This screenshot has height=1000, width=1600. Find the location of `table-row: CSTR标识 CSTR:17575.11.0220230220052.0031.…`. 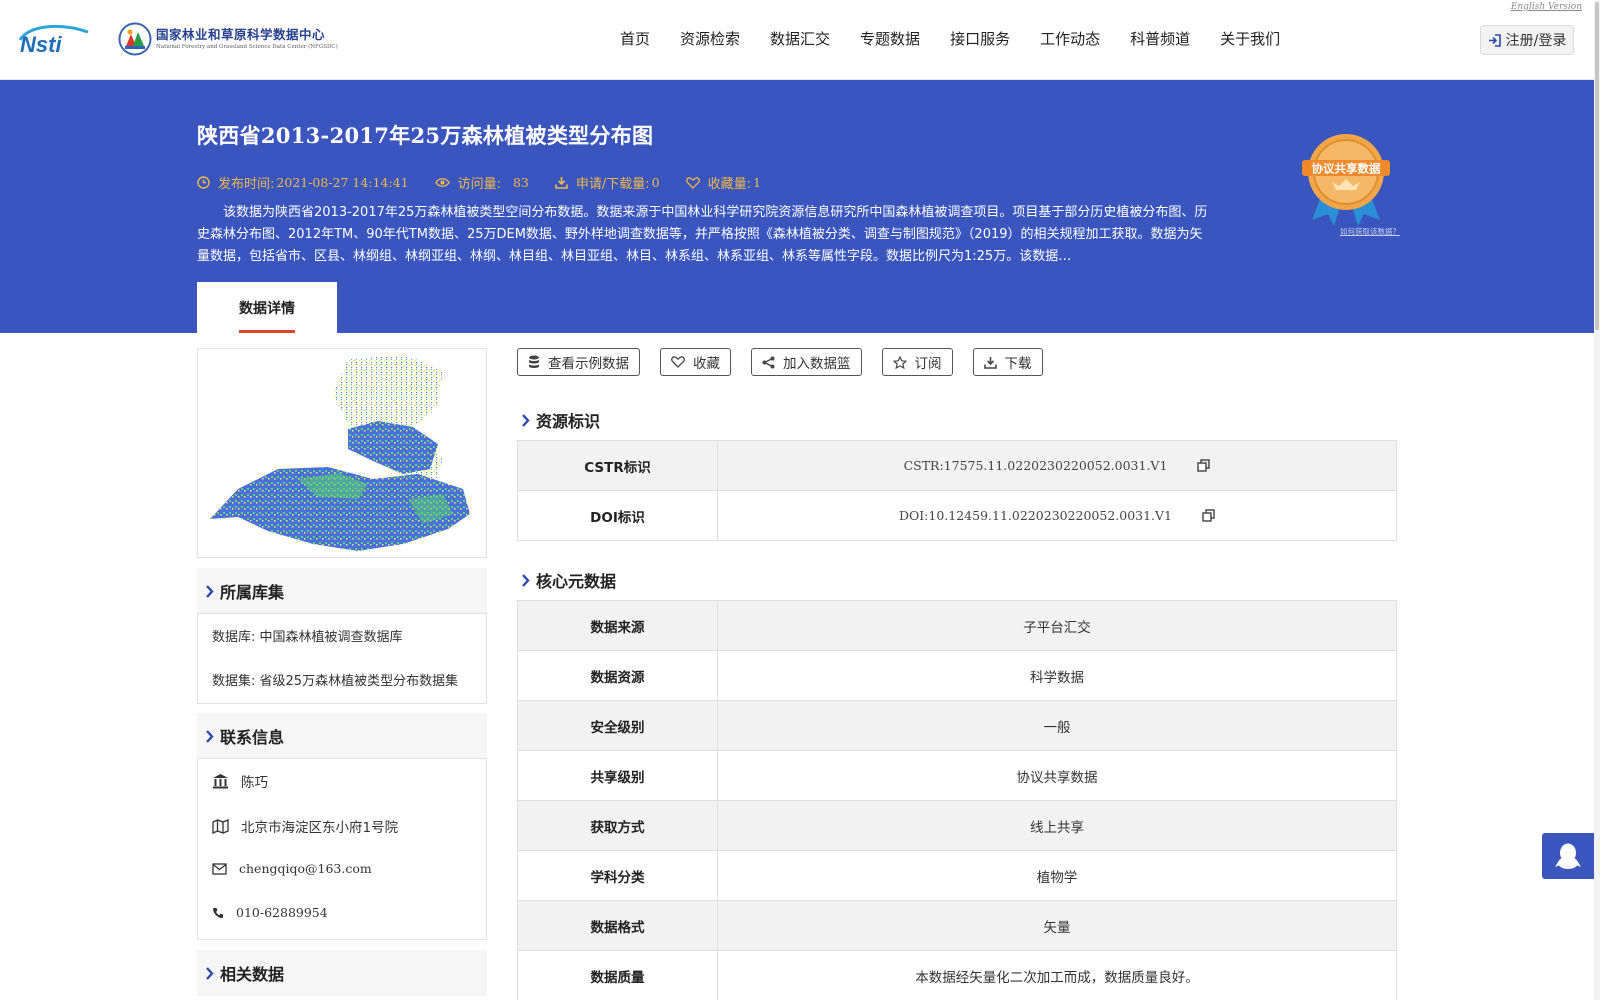

table-row: CSTR标识 CSTR:17575.11.0220230220052.0031.… is located at coordinates (957, 465).